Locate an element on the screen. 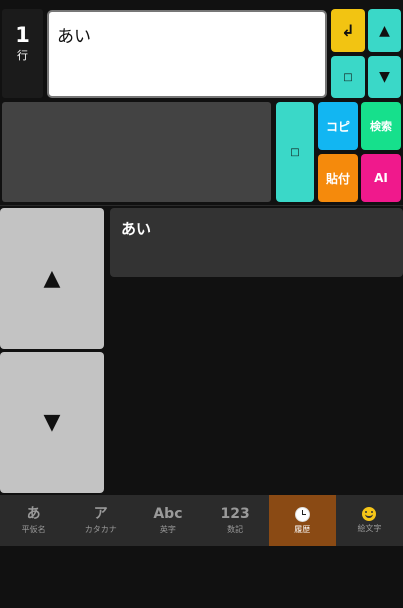 The image size is (403, 608). tab-label: 平仮名 is located at coordinates (33, 529).